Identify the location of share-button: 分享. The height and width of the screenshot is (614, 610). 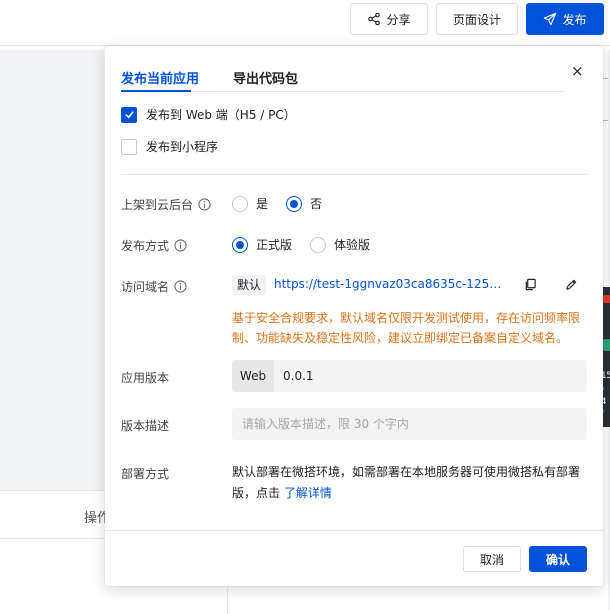
(389, 19).